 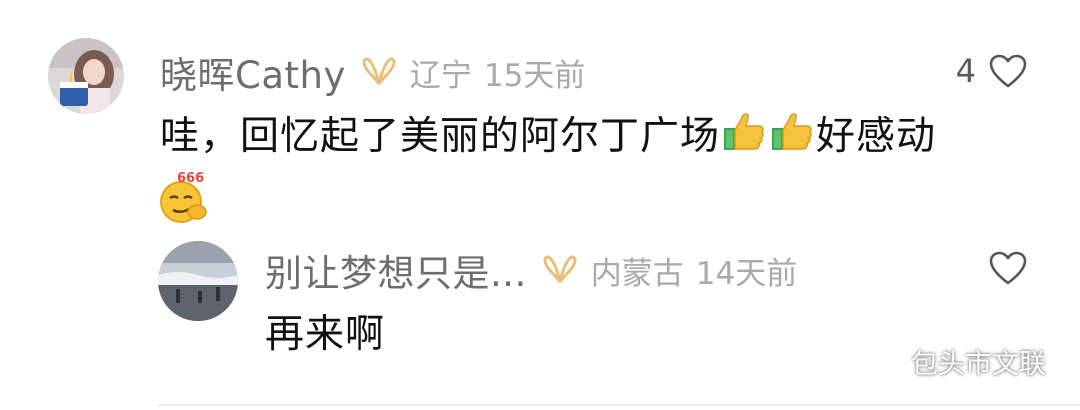 What do you see at coordinates (746, 273) in the screenshot?
I see `reply-timestamp: 14天前` at bounding box center [746, 273].